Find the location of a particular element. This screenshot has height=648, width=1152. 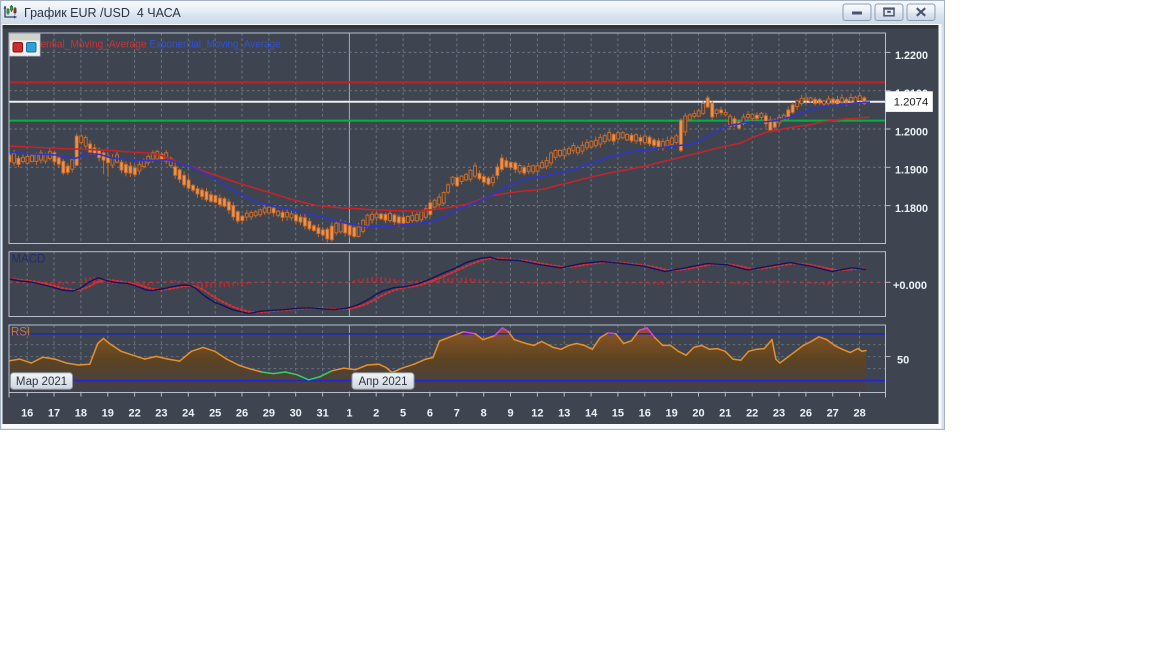

svg-text: 12 is located at coordinates (537, 414).